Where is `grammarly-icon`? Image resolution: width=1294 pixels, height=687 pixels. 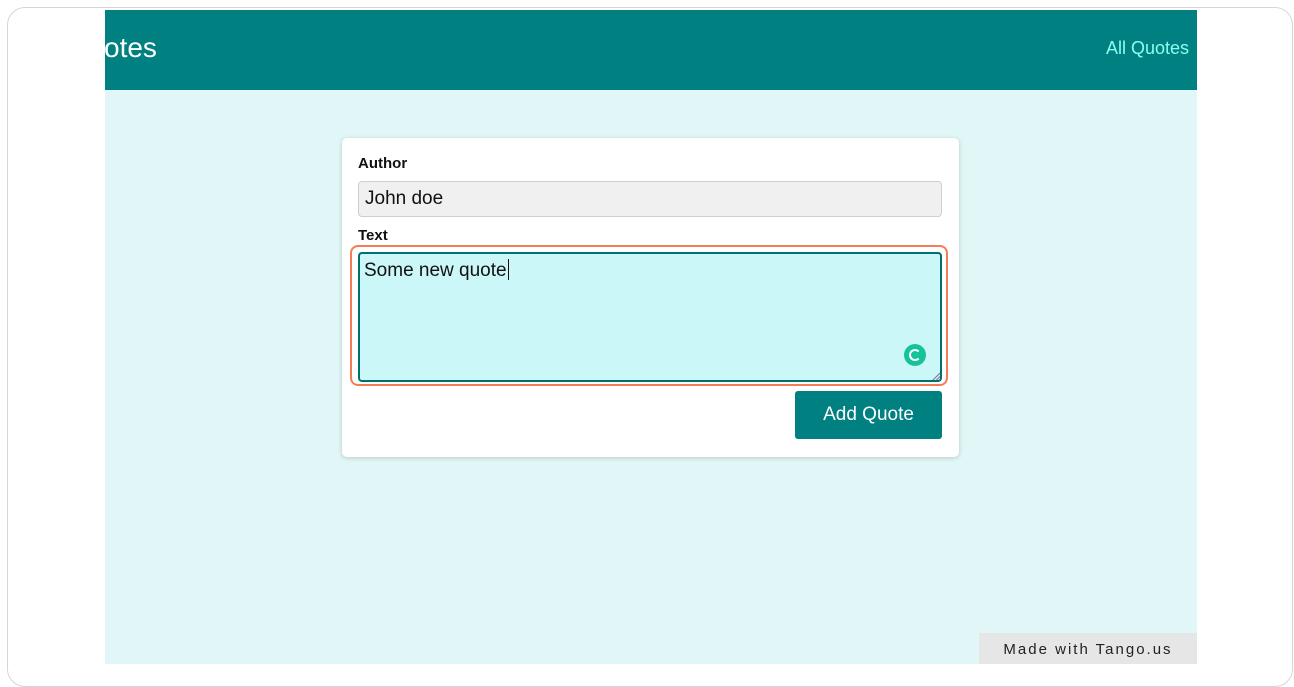 grammarly-icon is located at coordinates (915, 355).